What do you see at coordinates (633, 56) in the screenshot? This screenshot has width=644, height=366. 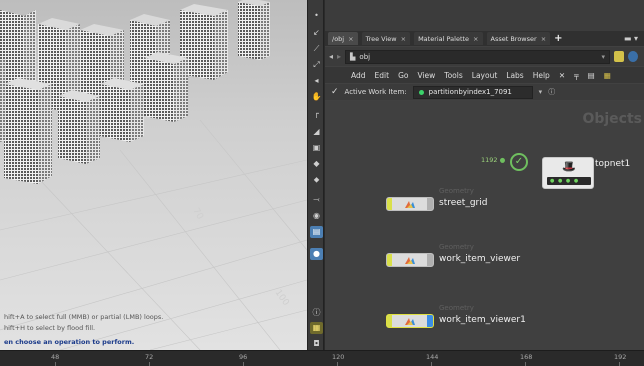 I see `link-pane-icon` at bounding box center [633, 56].